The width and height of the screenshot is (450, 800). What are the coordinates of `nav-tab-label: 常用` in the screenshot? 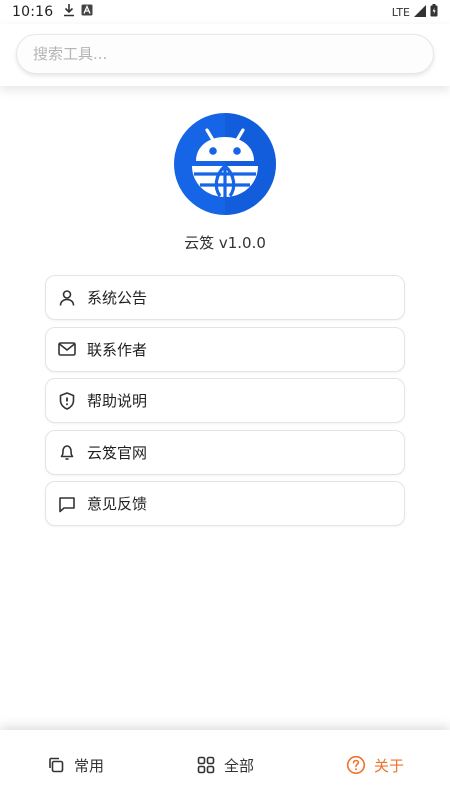 It's located at (88, 765).